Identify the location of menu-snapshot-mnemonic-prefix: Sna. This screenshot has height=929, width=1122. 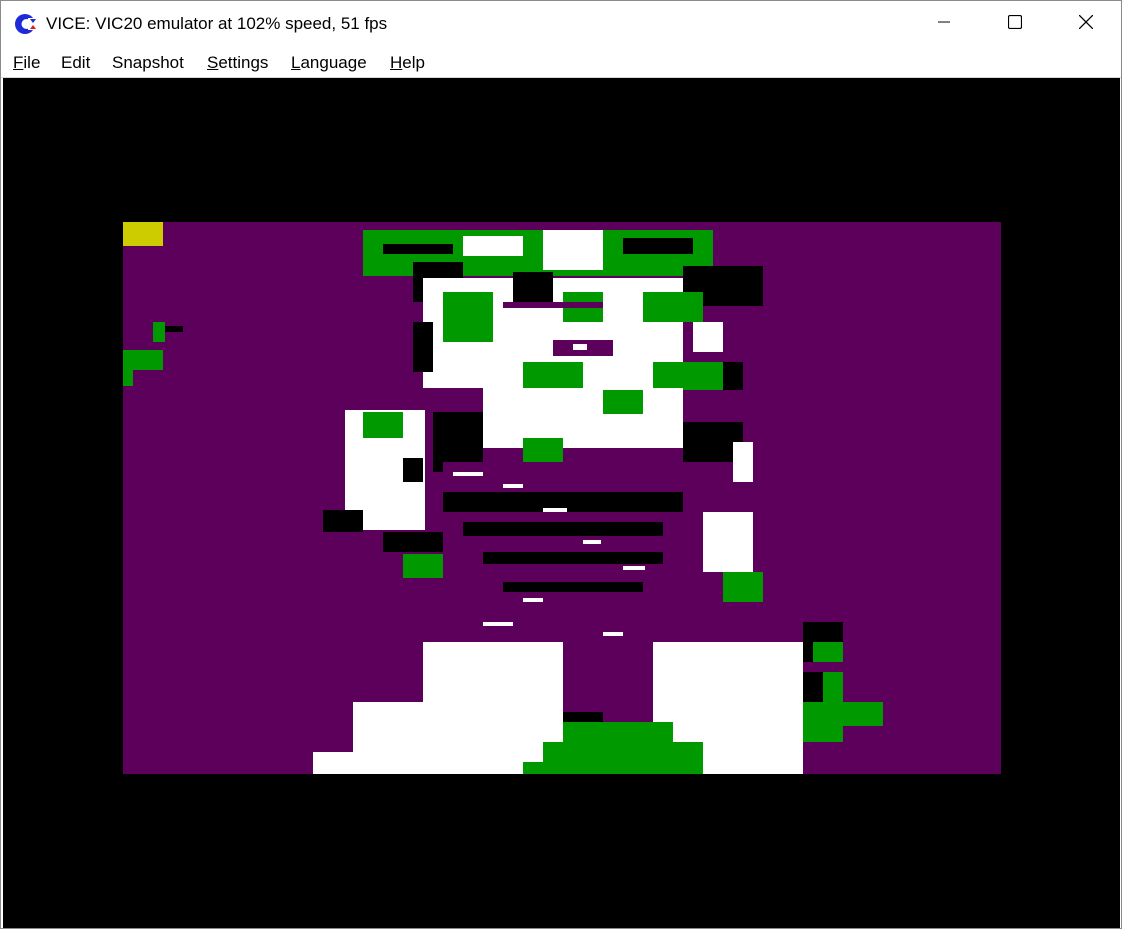
(127, 62).